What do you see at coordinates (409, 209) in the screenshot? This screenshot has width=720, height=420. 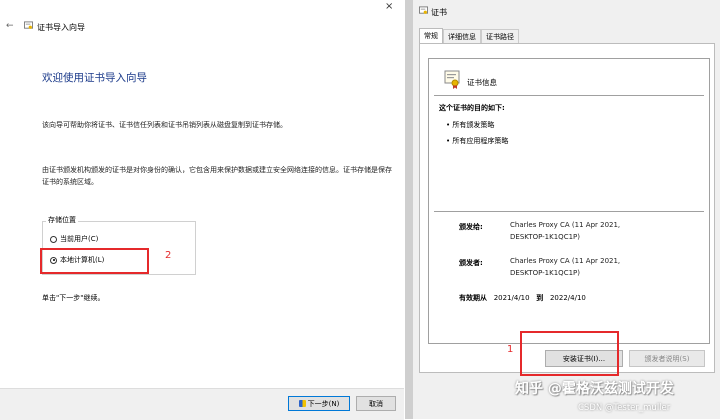 I see `window-divider` at bounding box center [409, 209].